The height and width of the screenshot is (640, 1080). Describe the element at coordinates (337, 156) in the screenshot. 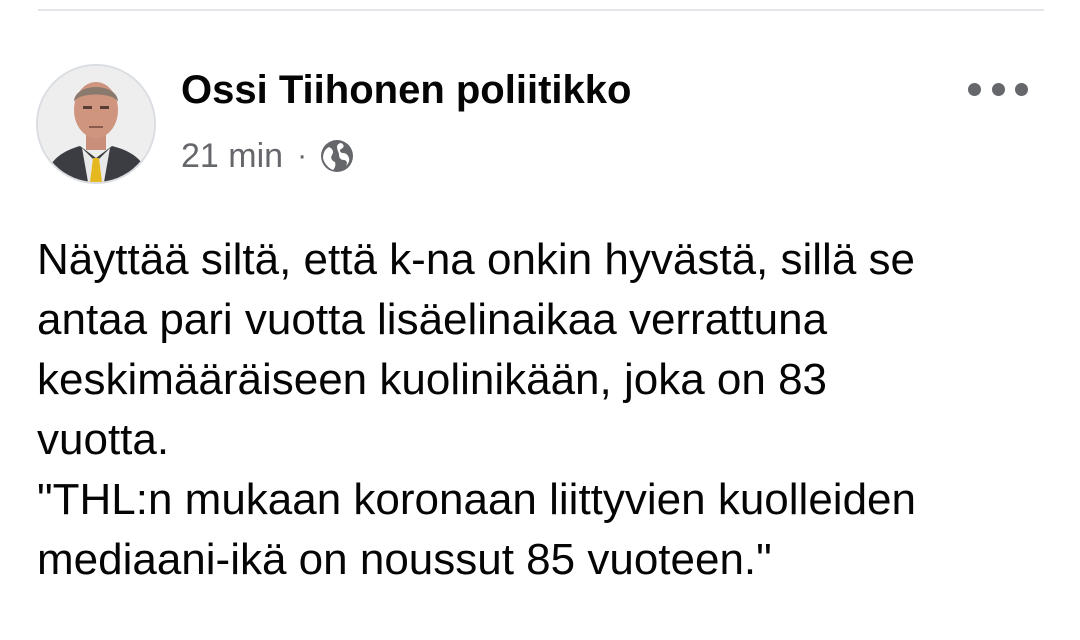

I see `globe-icon` at that location.